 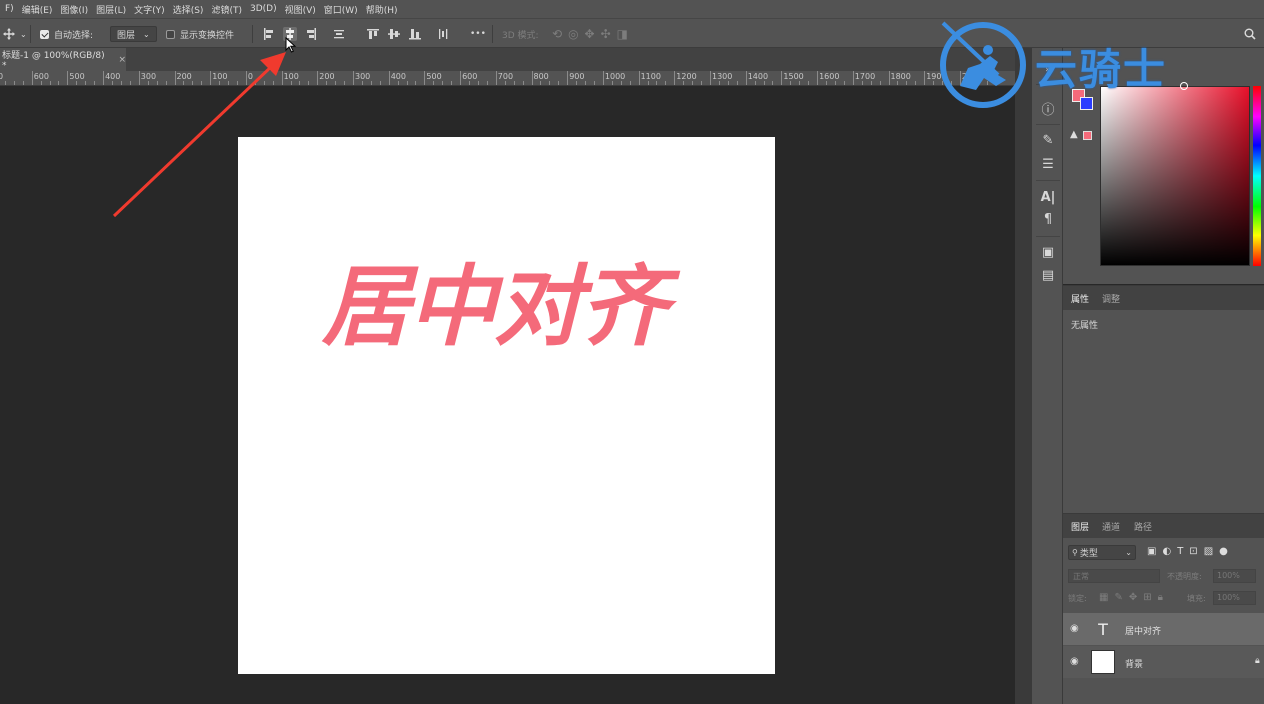 What do you see at coordinates (1048, 219) in the screenshot?
I see `paragraph-icon: ¶` at bounding box center [1048, 219].